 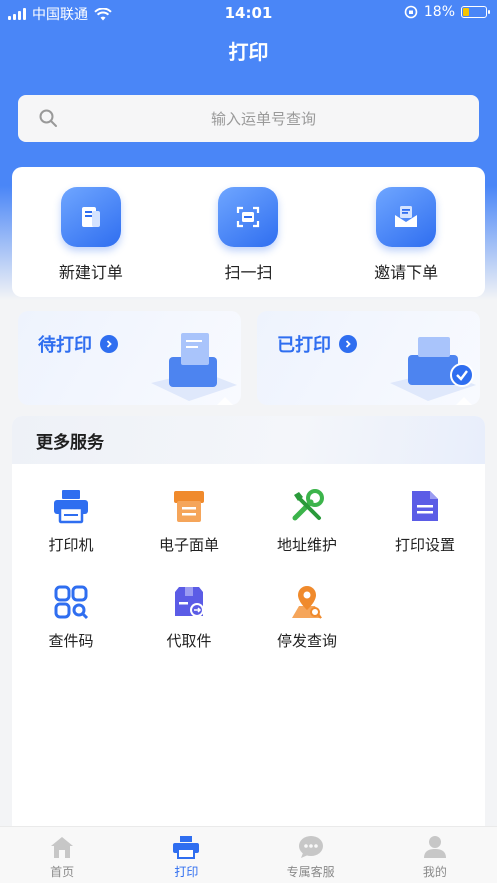 I want to click on search-icon, so click(x=48, y=118).